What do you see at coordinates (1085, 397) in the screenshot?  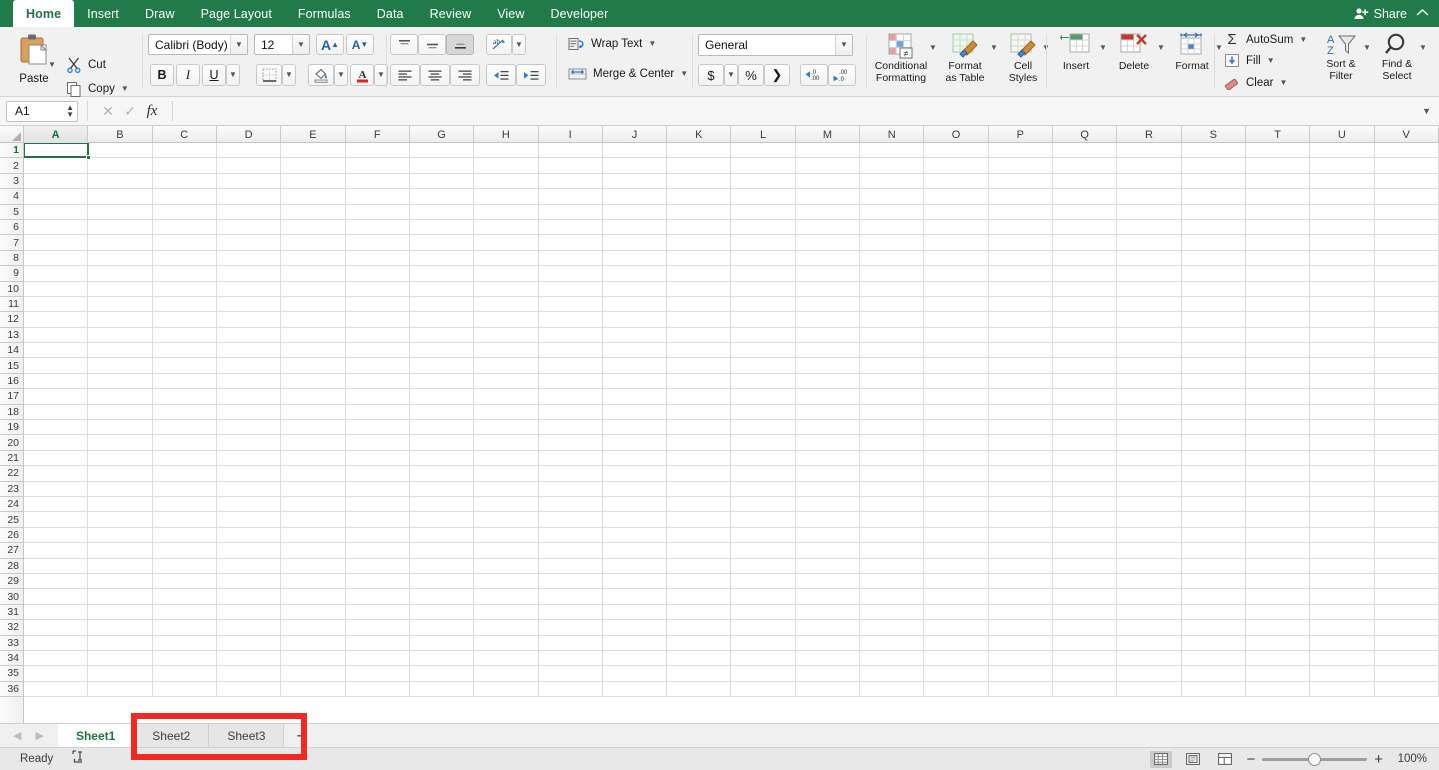 I see `cell-Q17` at bounding box center [1085, 397].